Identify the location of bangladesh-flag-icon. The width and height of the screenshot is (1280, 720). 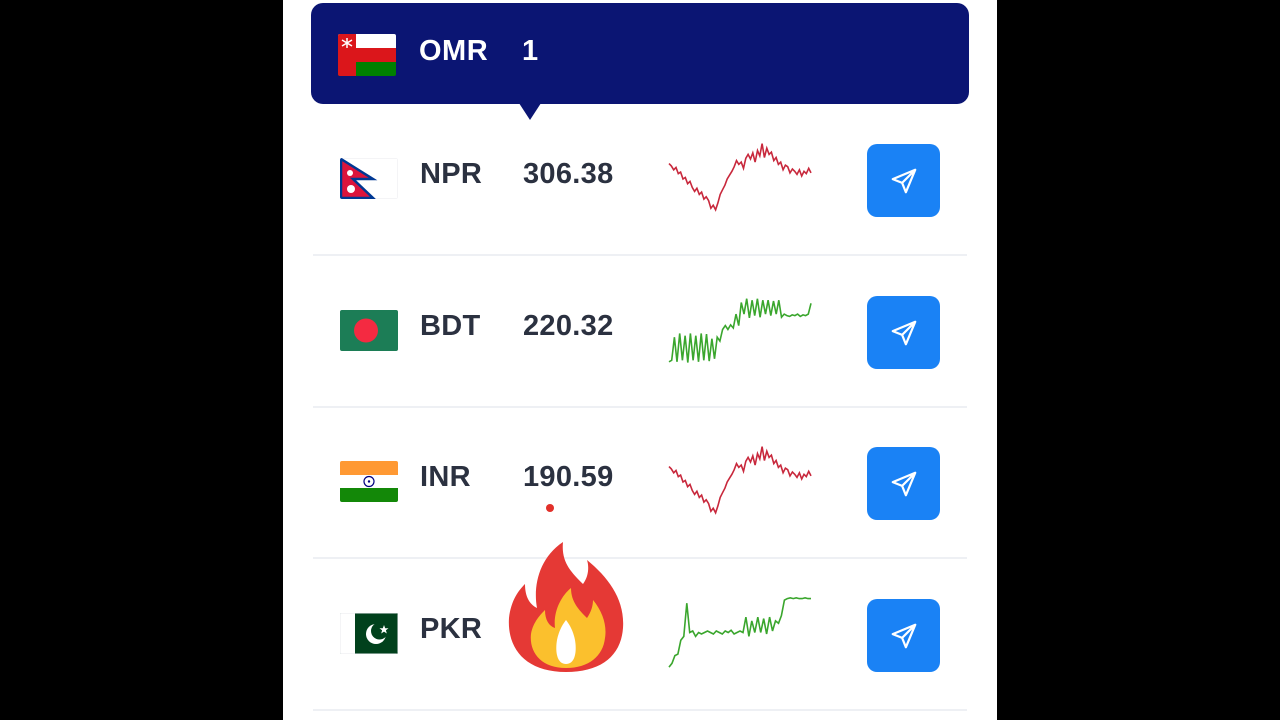
(369, 330).